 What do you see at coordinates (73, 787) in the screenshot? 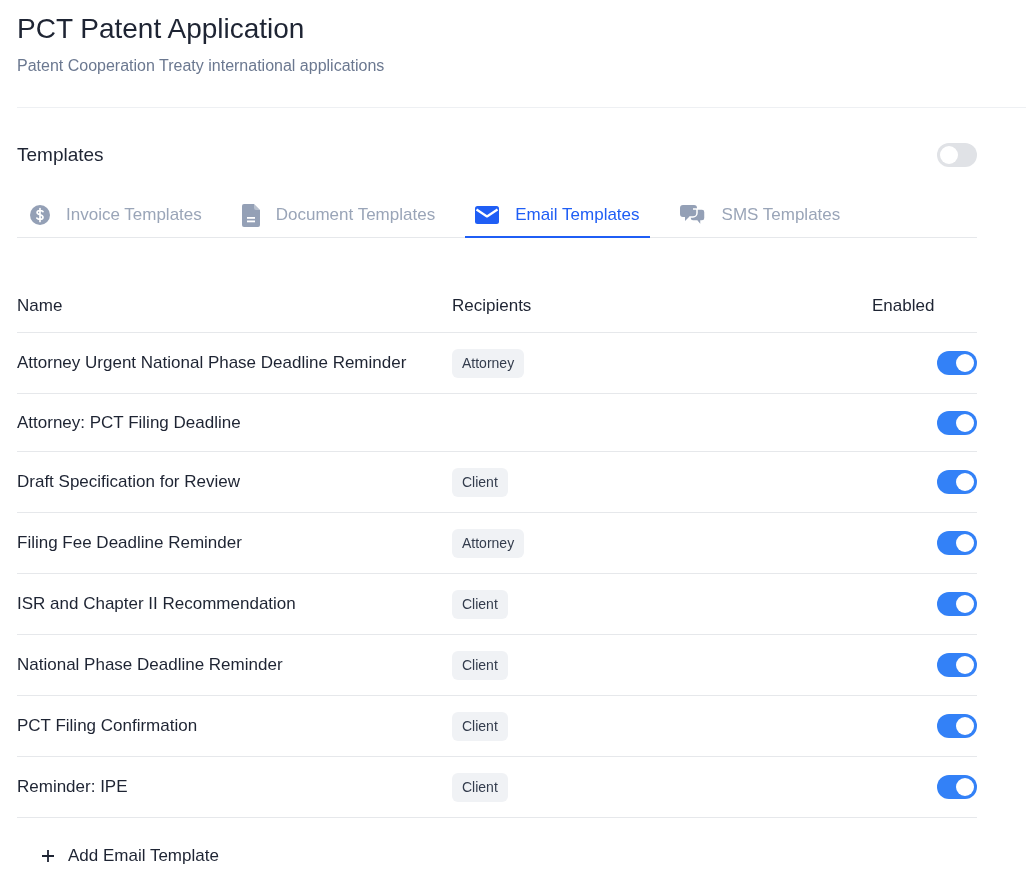
I see `template-name: Reminder: IPE` at bounding box center [73, 787].